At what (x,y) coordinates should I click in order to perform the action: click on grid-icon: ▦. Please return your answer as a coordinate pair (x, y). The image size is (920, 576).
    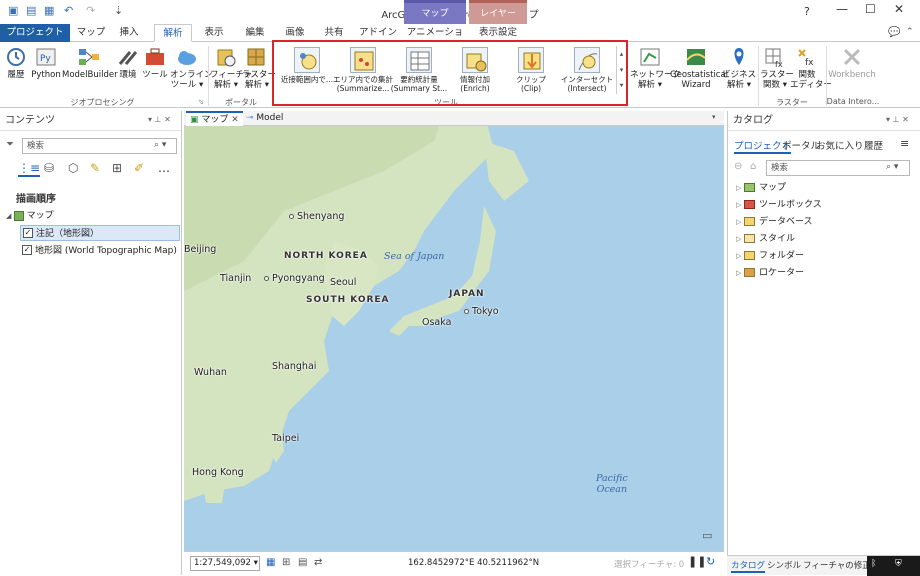
    Looking at the image, I should click on (270, 562).